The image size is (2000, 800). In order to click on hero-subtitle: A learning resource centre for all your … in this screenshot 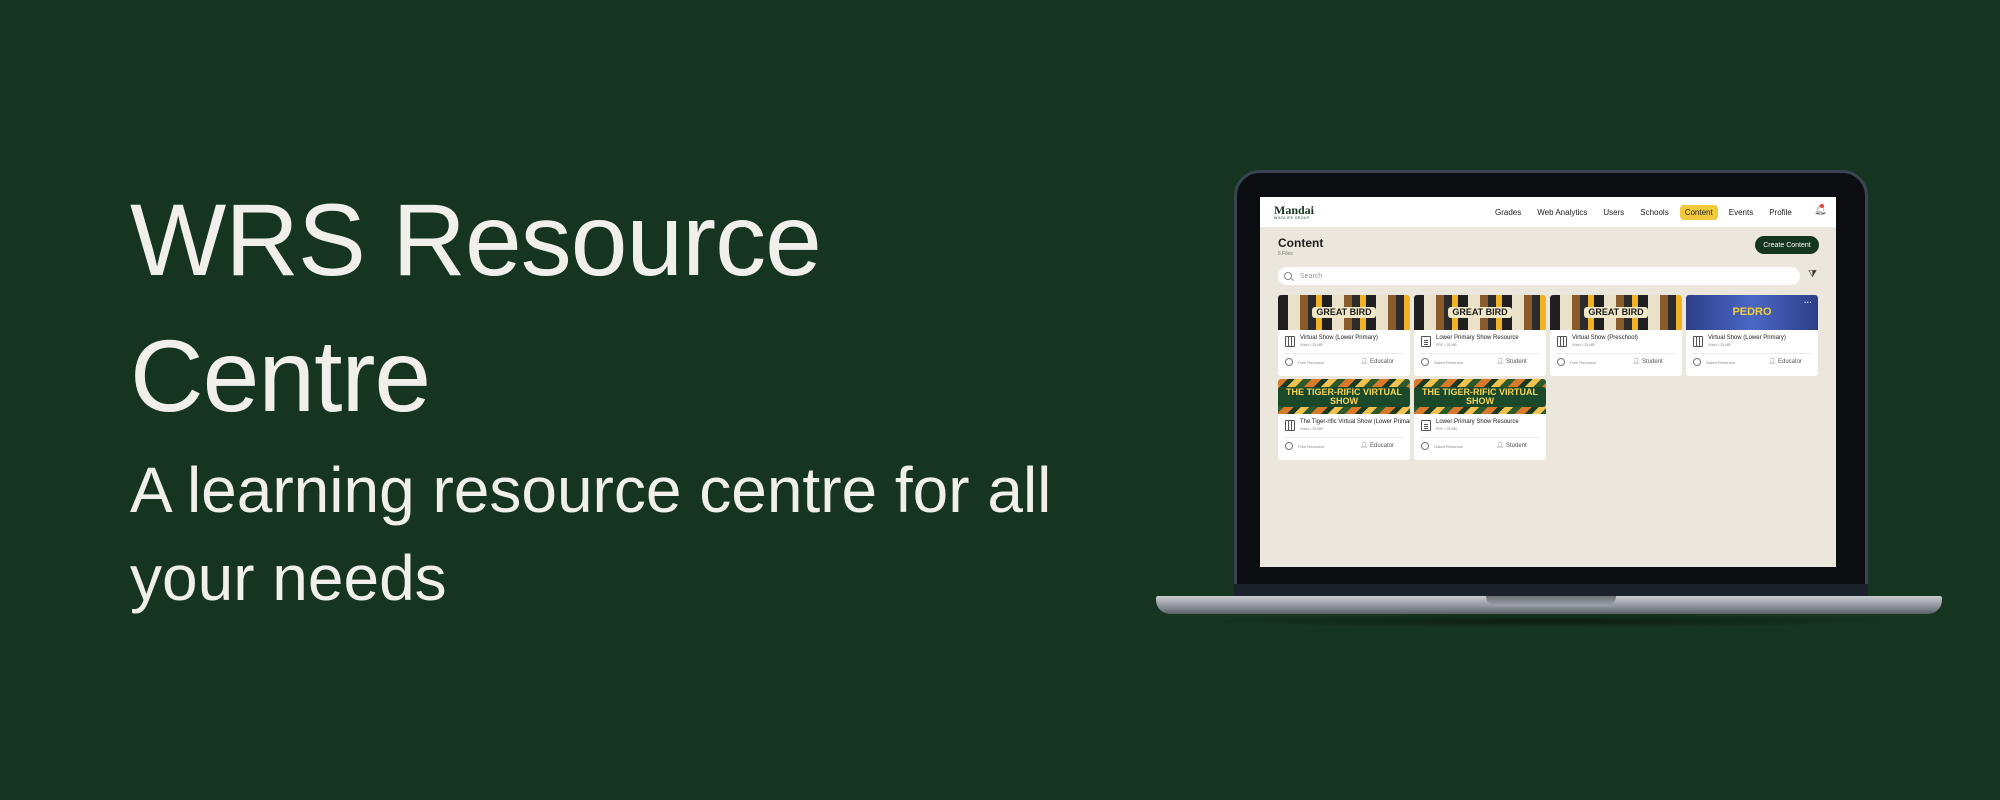, I will do `click(591, 534)`.